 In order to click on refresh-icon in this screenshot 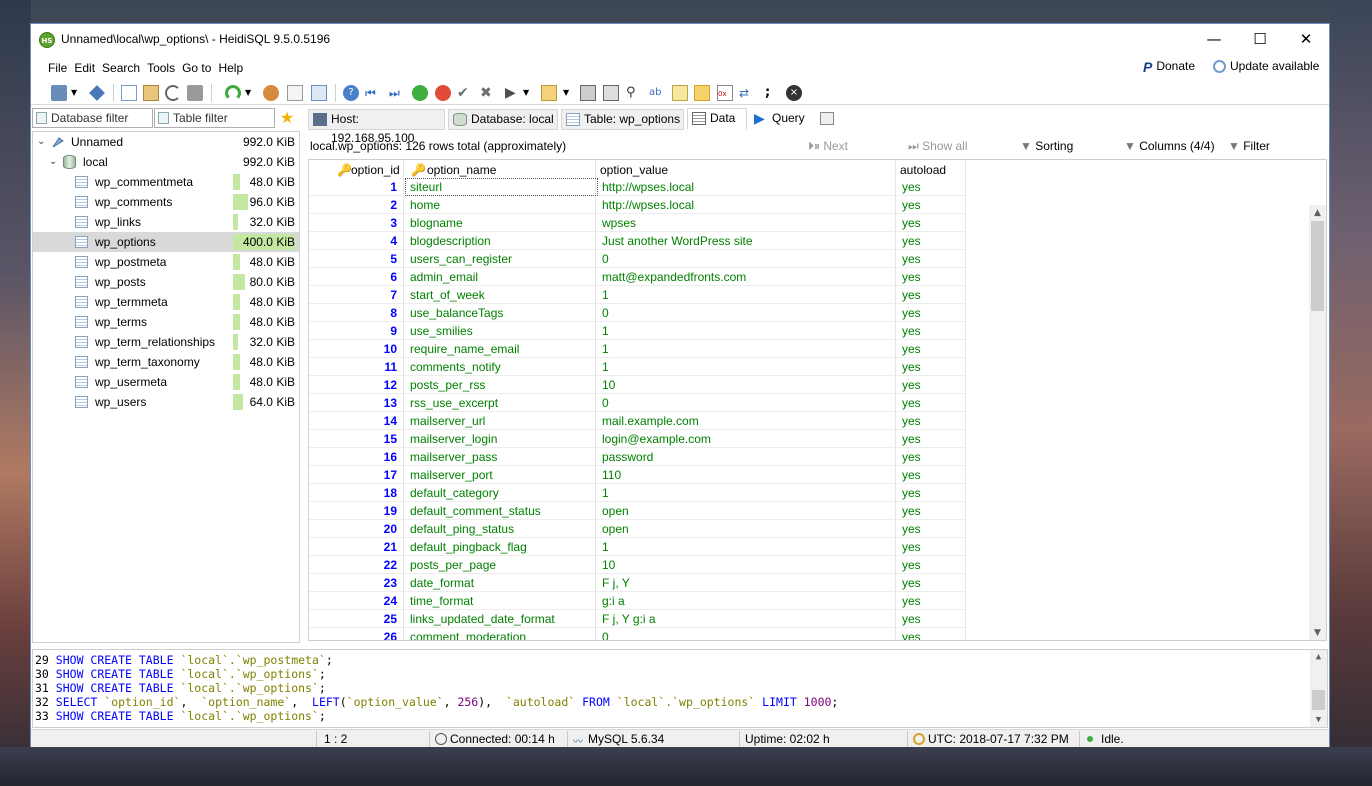, I will do `click(233, 93)`.